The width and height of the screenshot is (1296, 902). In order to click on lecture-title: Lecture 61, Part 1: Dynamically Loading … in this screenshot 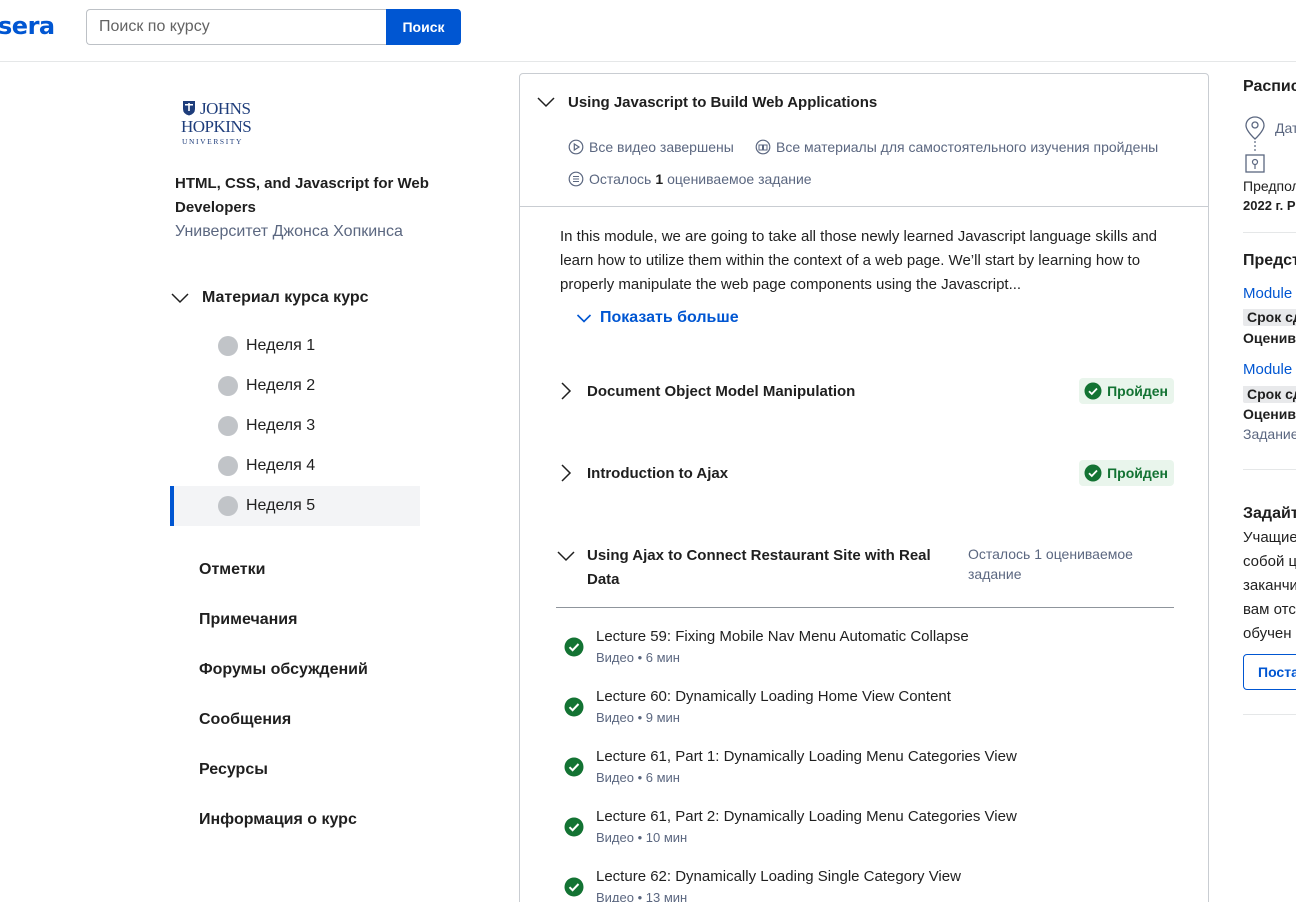, I will do `click(806, 756)`.